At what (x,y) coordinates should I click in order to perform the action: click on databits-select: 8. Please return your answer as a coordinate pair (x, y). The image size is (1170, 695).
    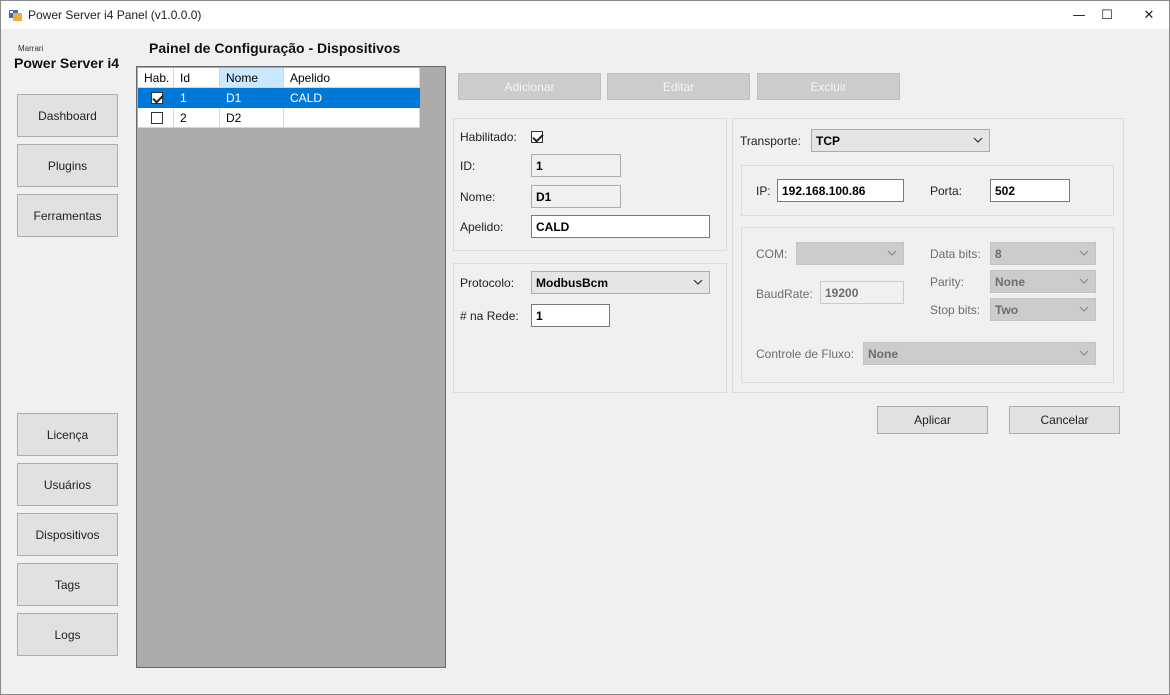
    Looking at the image, I should click on (1043, 253).